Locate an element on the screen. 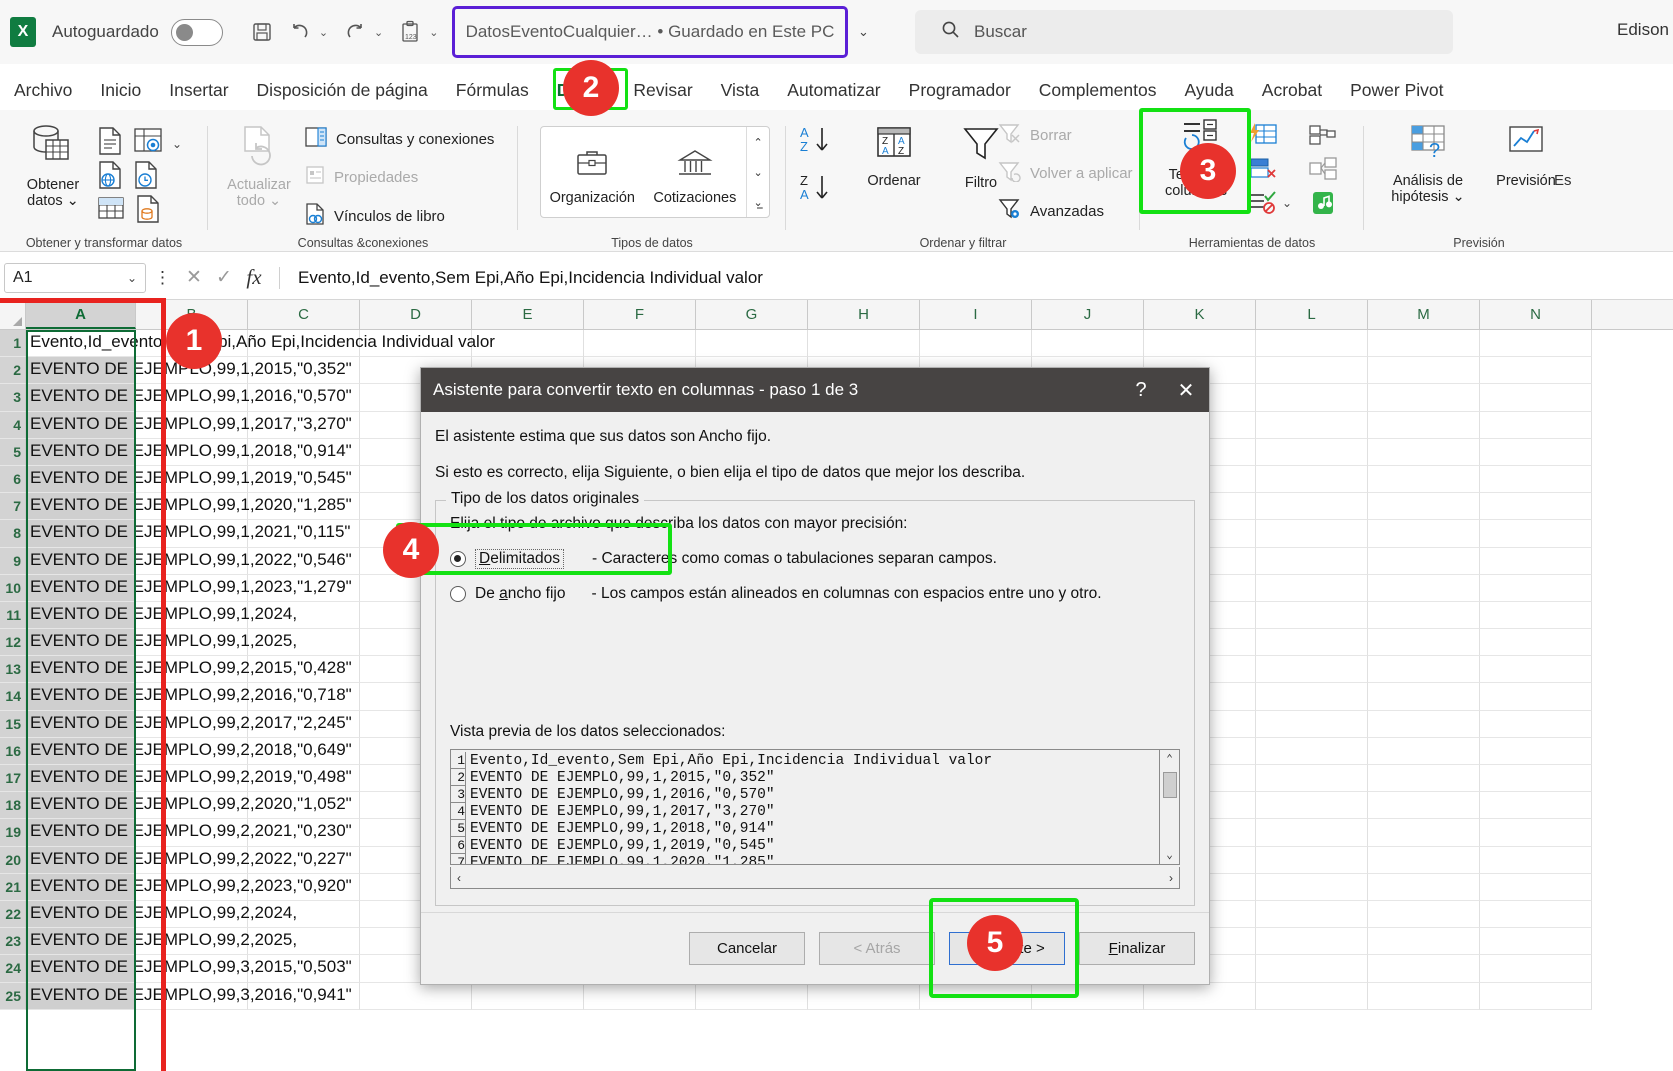  column-header-A: A is located at coordinates (81, 314).